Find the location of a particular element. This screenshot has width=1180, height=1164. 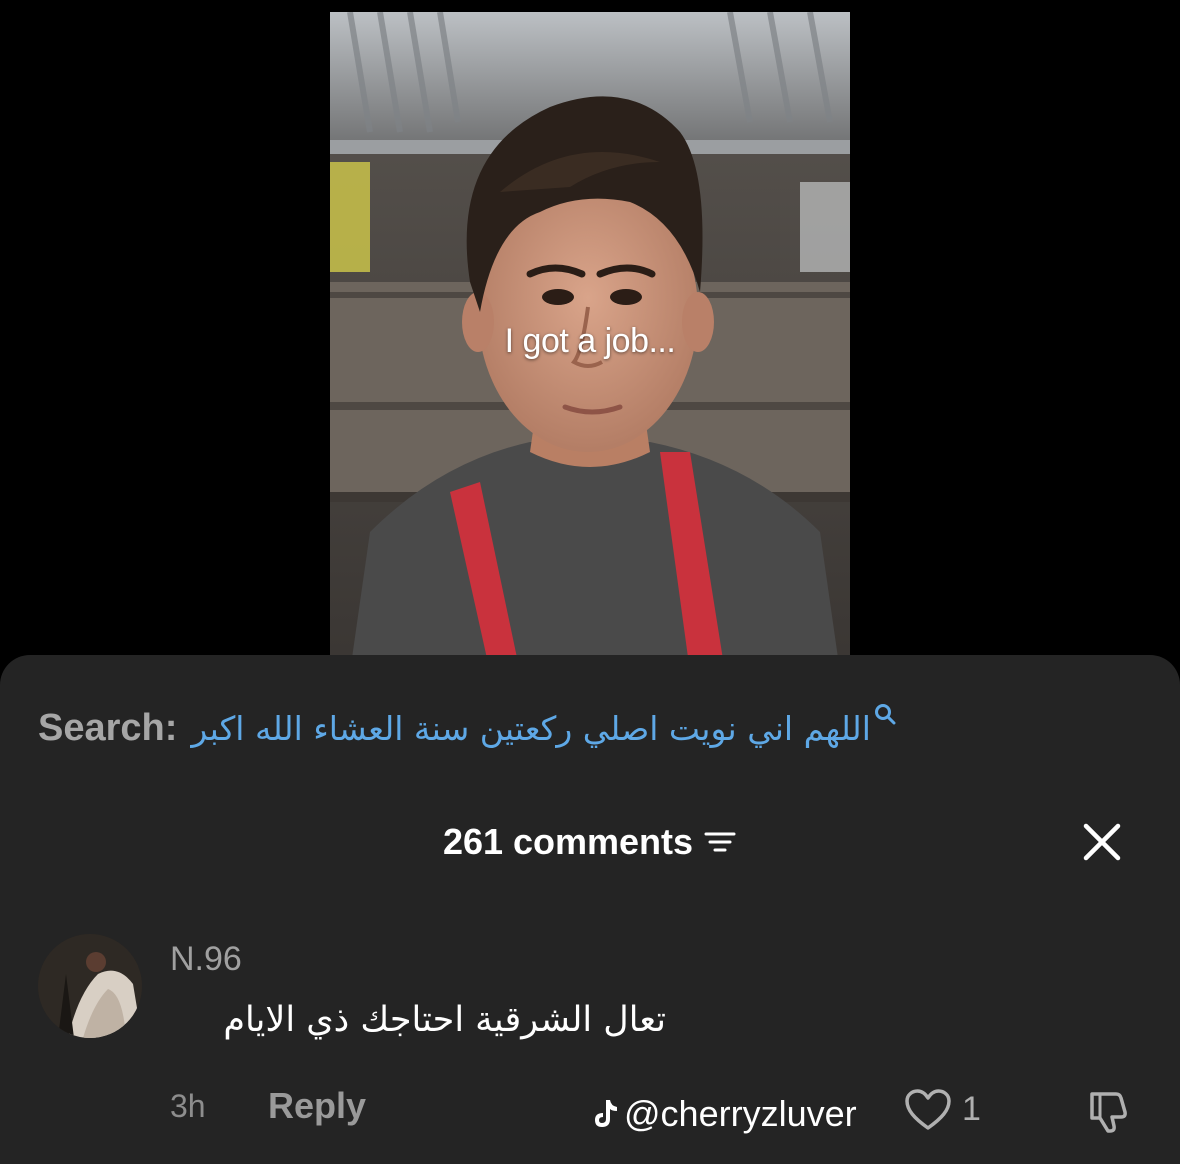

avatar is located at coordinates (90, 986).